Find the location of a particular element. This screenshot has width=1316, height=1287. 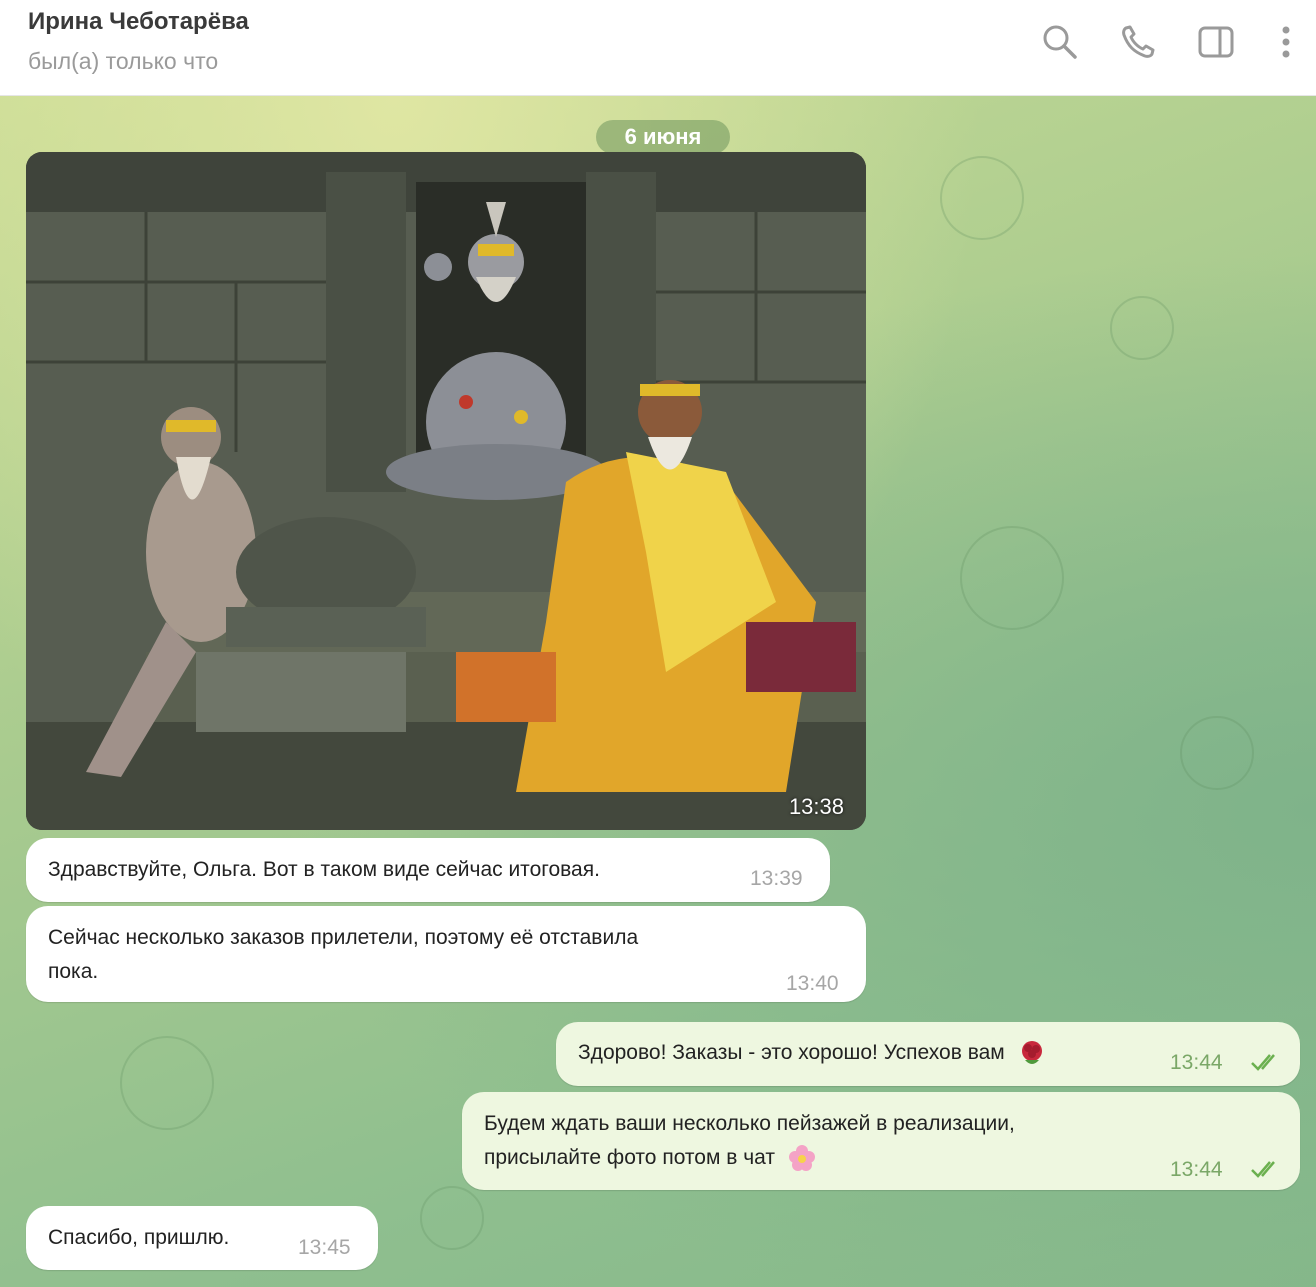

search-icon is located at coordinates (1060, 42).